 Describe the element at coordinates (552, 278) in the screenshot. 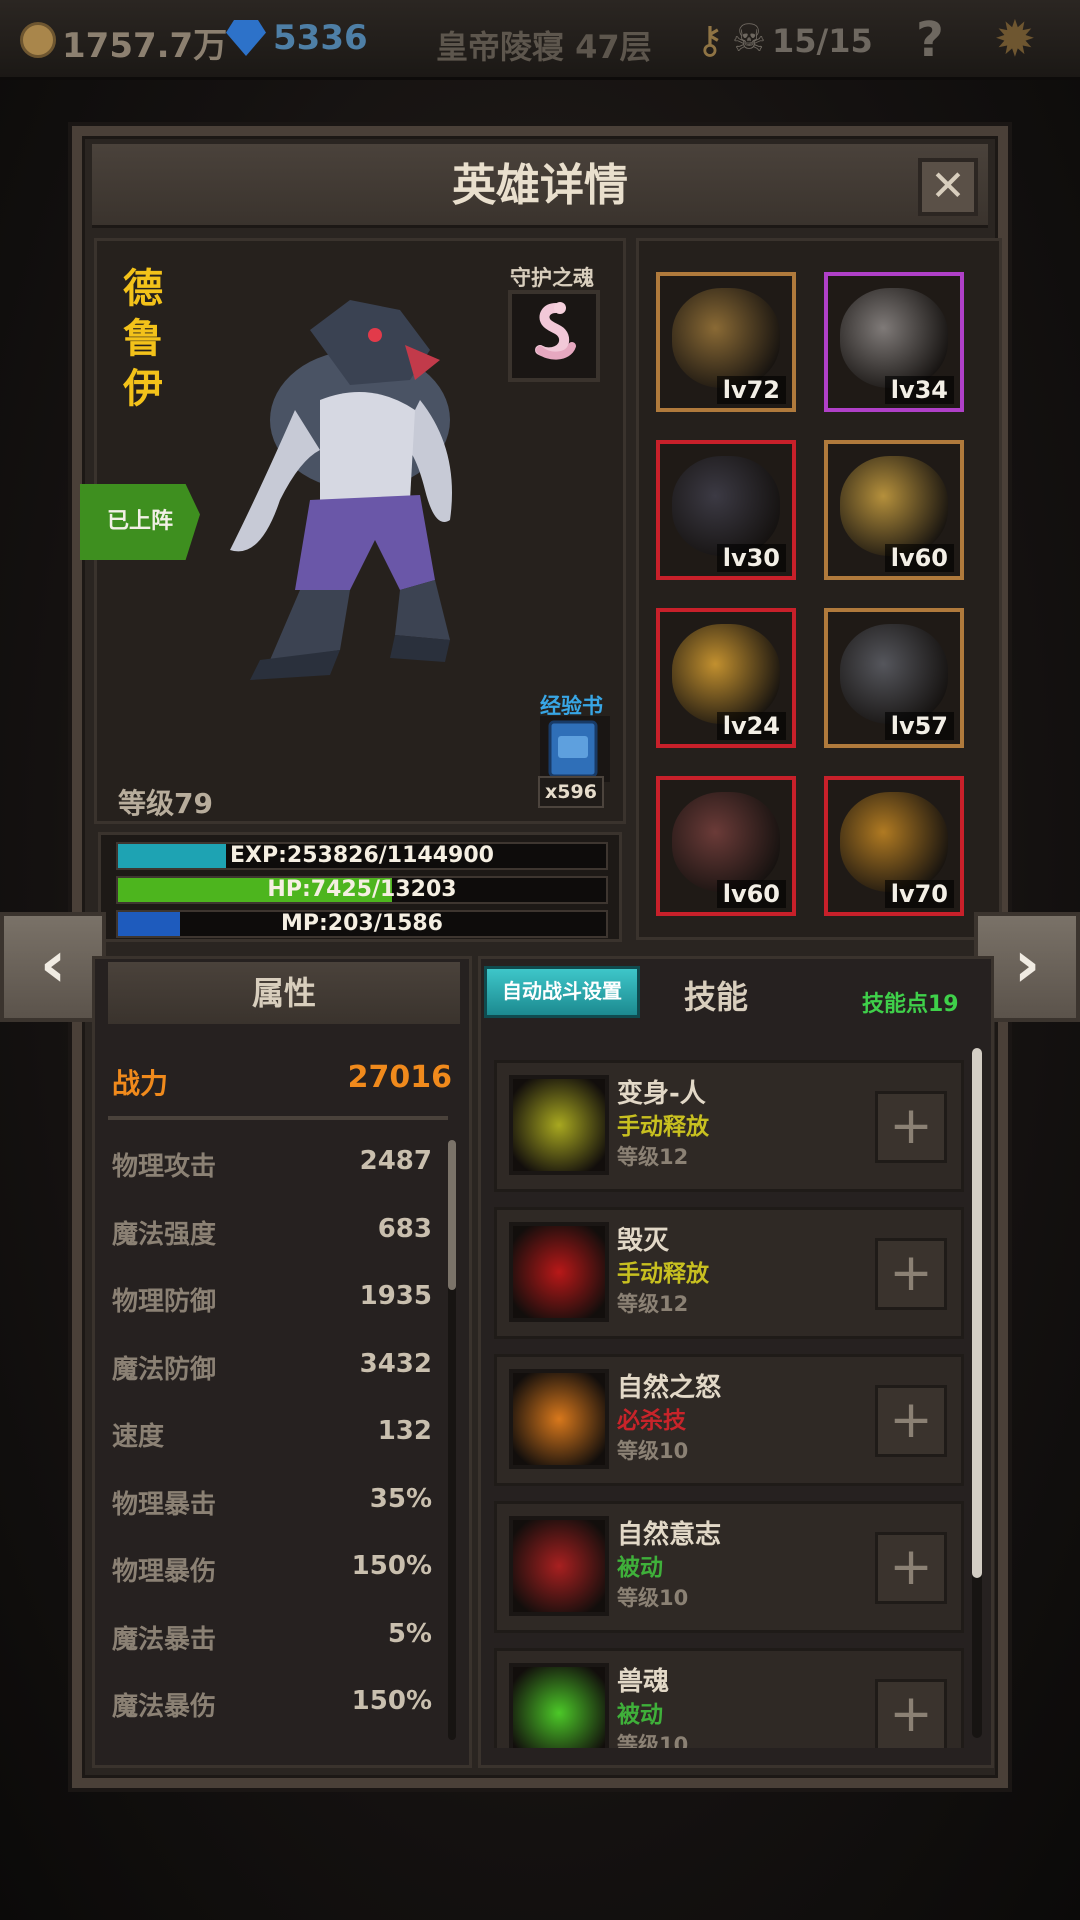

I see `guardian-soul-label: 守护之魂` at that location.